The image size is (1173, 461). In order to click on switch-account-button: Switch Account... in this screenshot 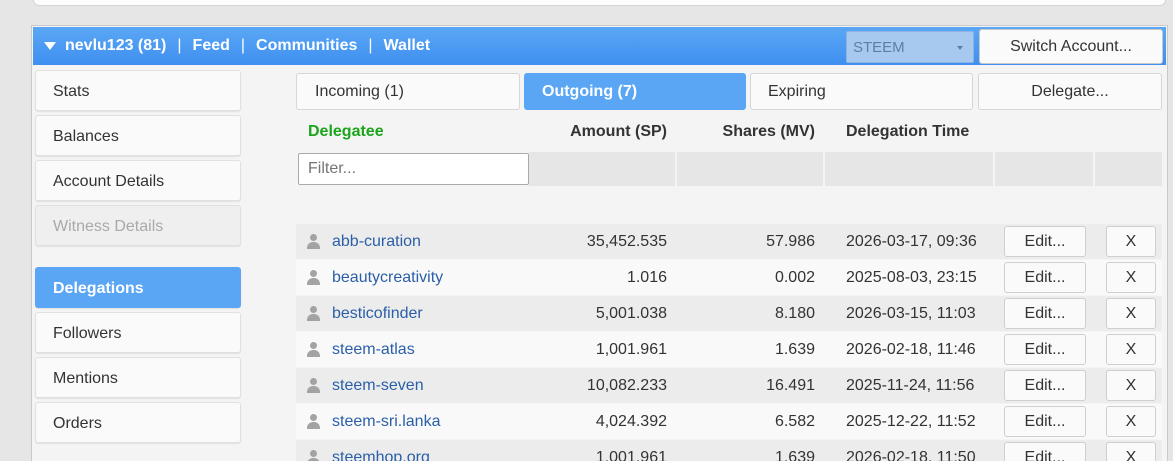, I will do `click(1071, 46)`.